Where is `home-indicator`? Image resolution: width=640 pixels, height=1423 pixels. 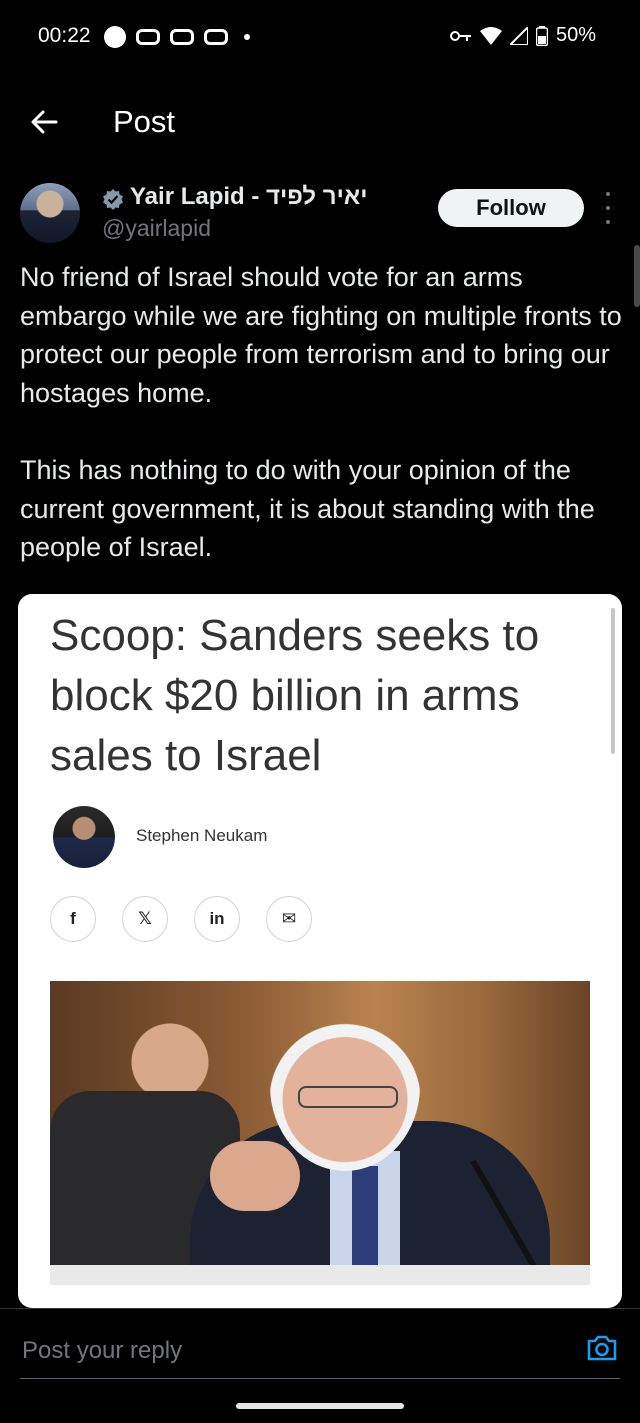
home-indicator is located at coordinates (320, 1406).